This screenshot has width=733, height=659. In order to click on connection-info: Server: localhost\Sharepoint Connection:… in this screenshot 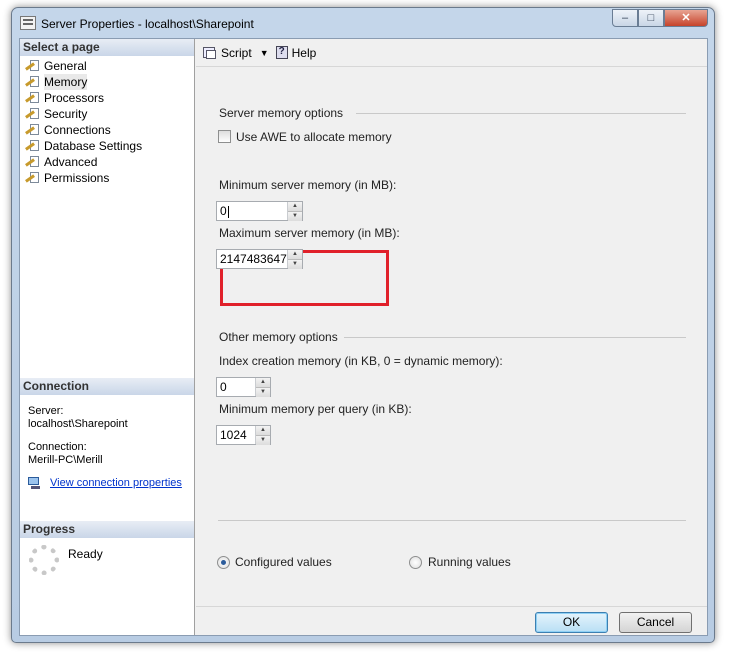, I will do `click(105, 447)`.